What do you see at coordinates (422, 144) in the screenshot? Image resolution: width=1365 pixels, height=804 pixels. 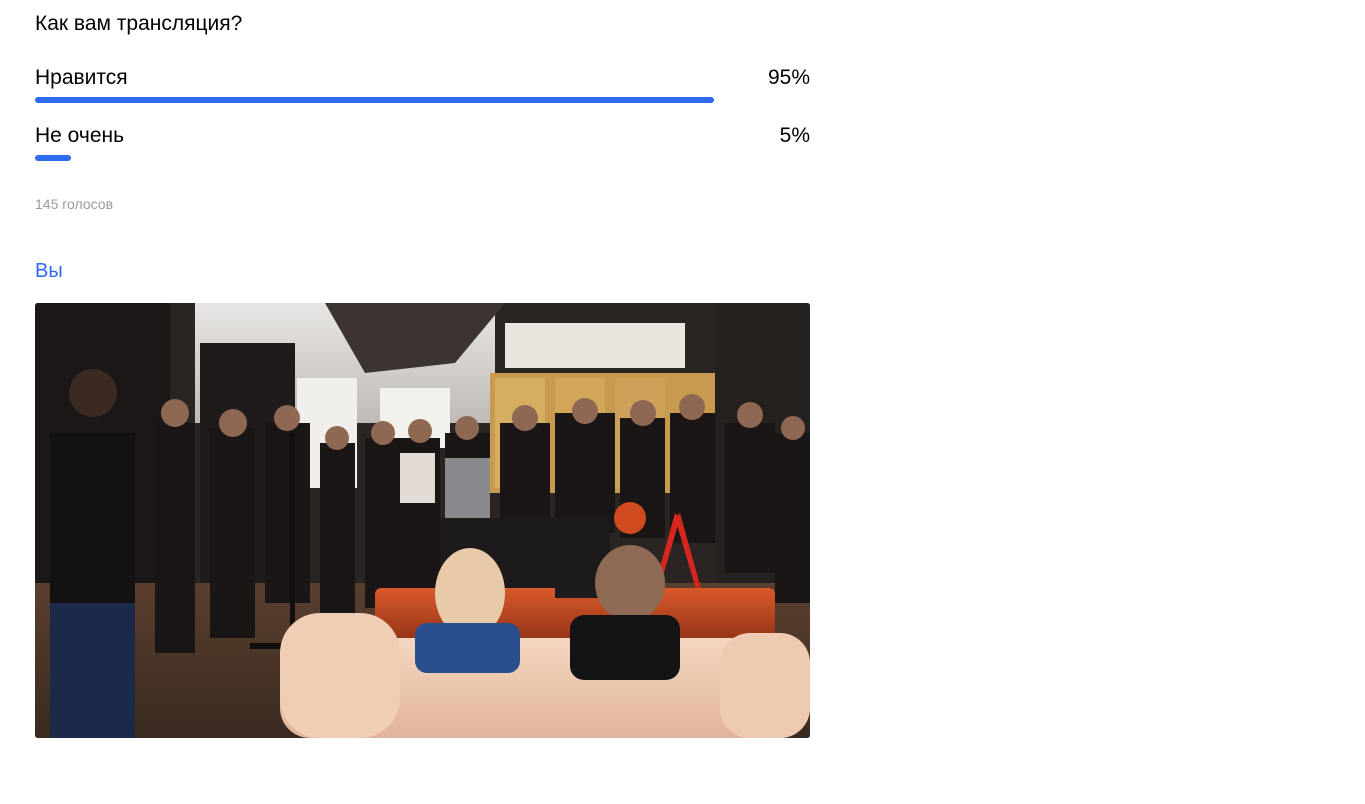 I see `poll-option-dislikes: Не очень 5%` at bounding box center [422, 144].